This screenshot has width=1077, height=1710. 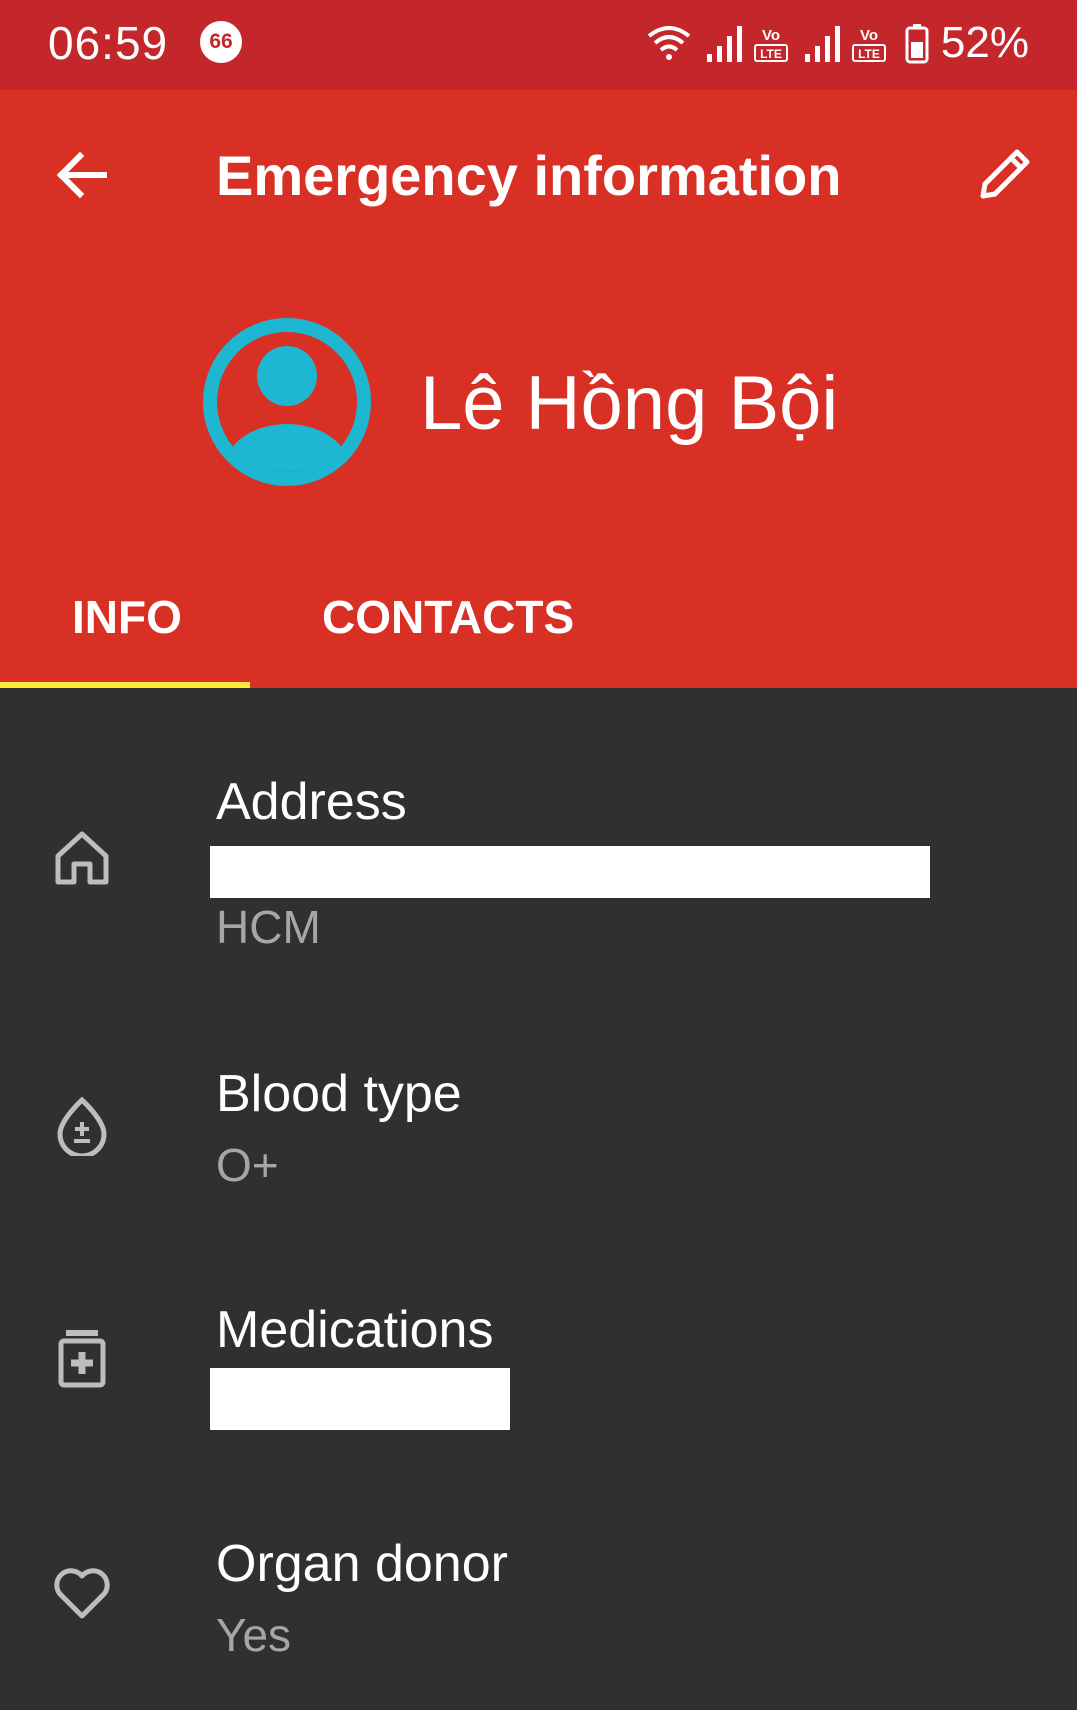 What do you see at coordinates (127, 617) in the screenshot?
I see `tab-info: INFO` at bounding box center [127, 617].